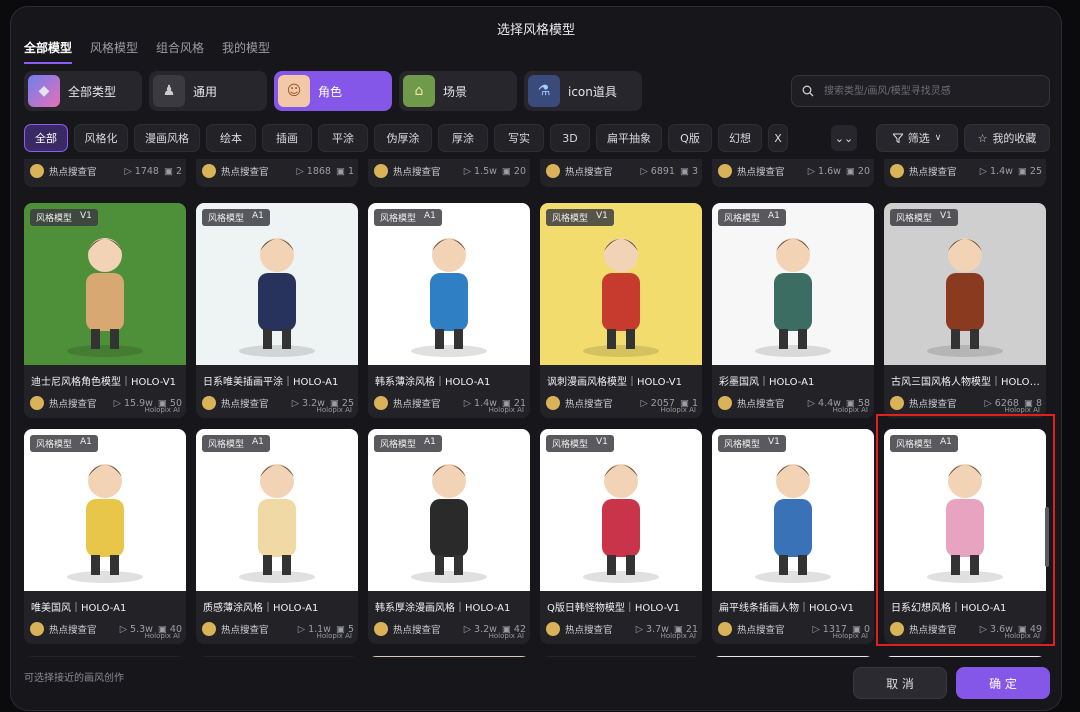 The height and width of the screenshot is (712, 1080). What do you see at coordinates (965, 173) in the screenshot?
I see `card-partial: 热点搜查官 ▷ 1.4w ▣ 25` at bounding box center [965, 173].